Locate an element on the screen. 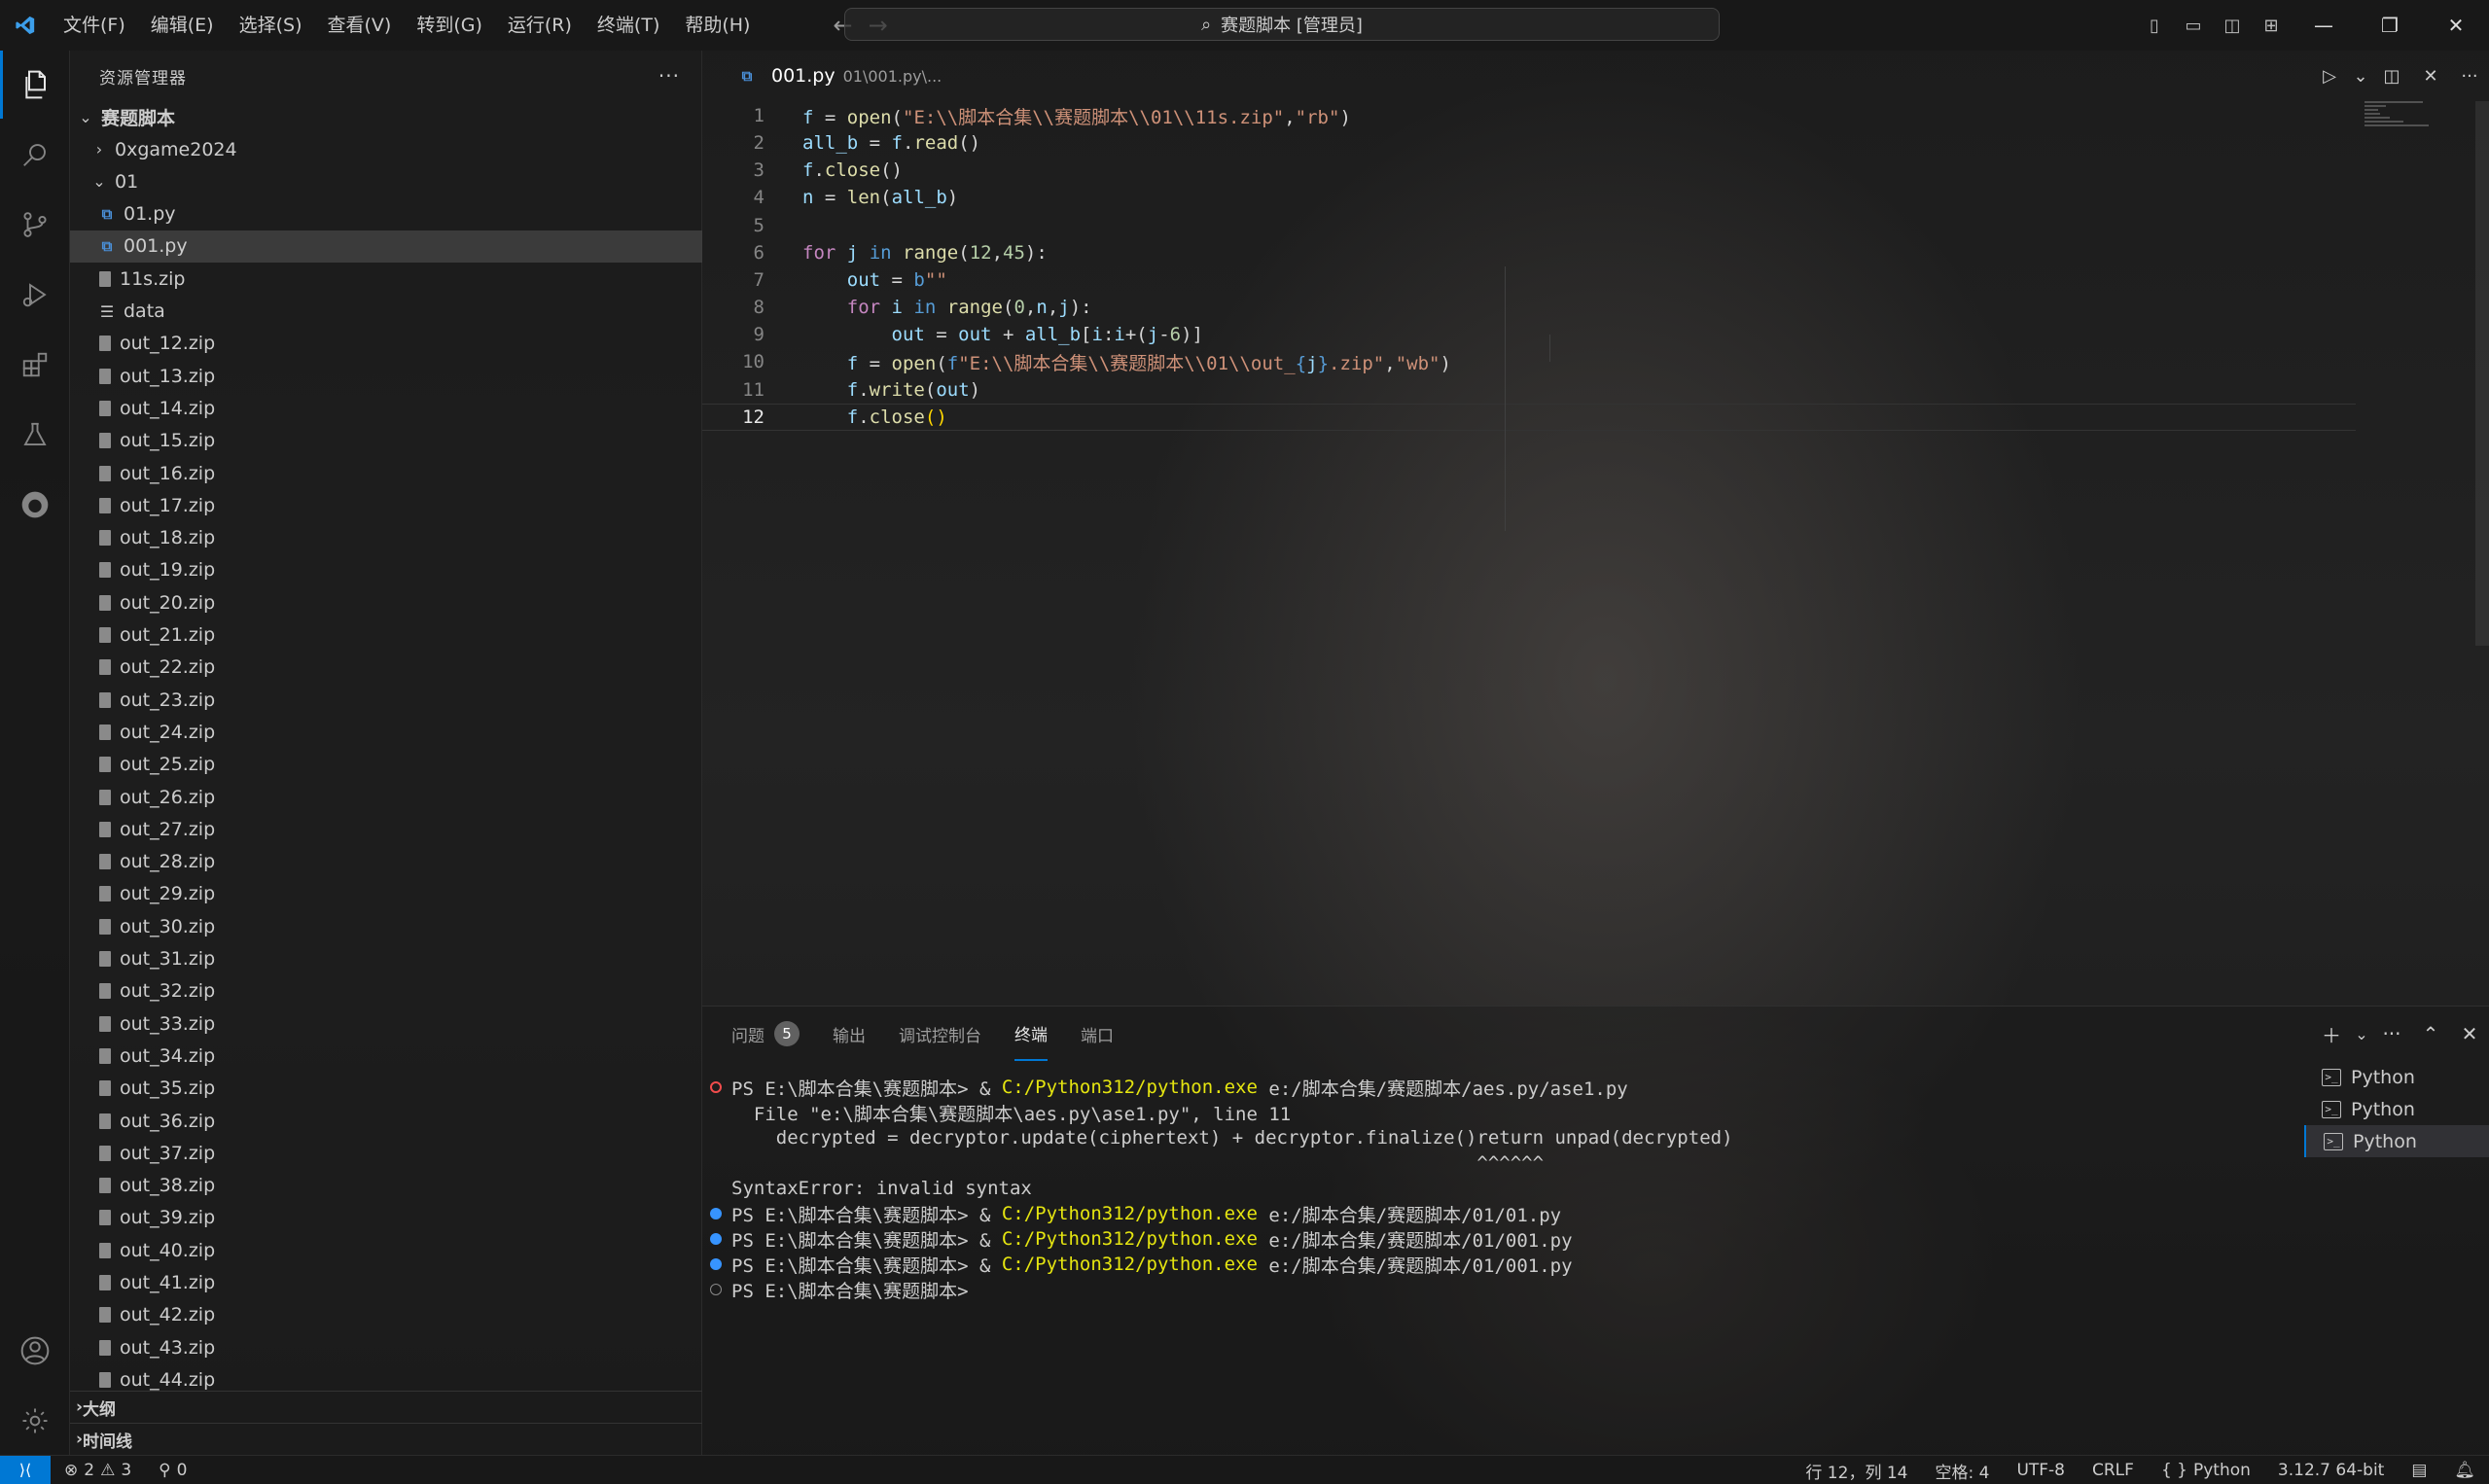  remote-indicator-icon: ⟩⟨ is located at coordinates (25, 1470).